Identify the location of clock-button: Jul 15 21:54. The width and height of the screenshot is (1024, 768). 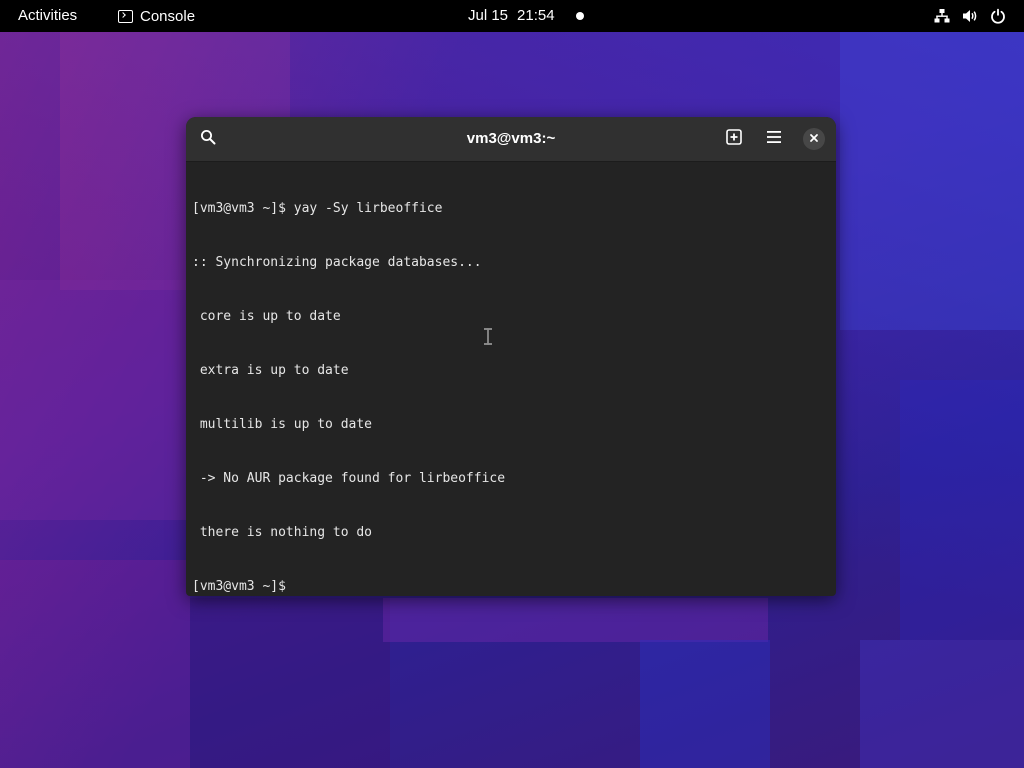
(511, 16).